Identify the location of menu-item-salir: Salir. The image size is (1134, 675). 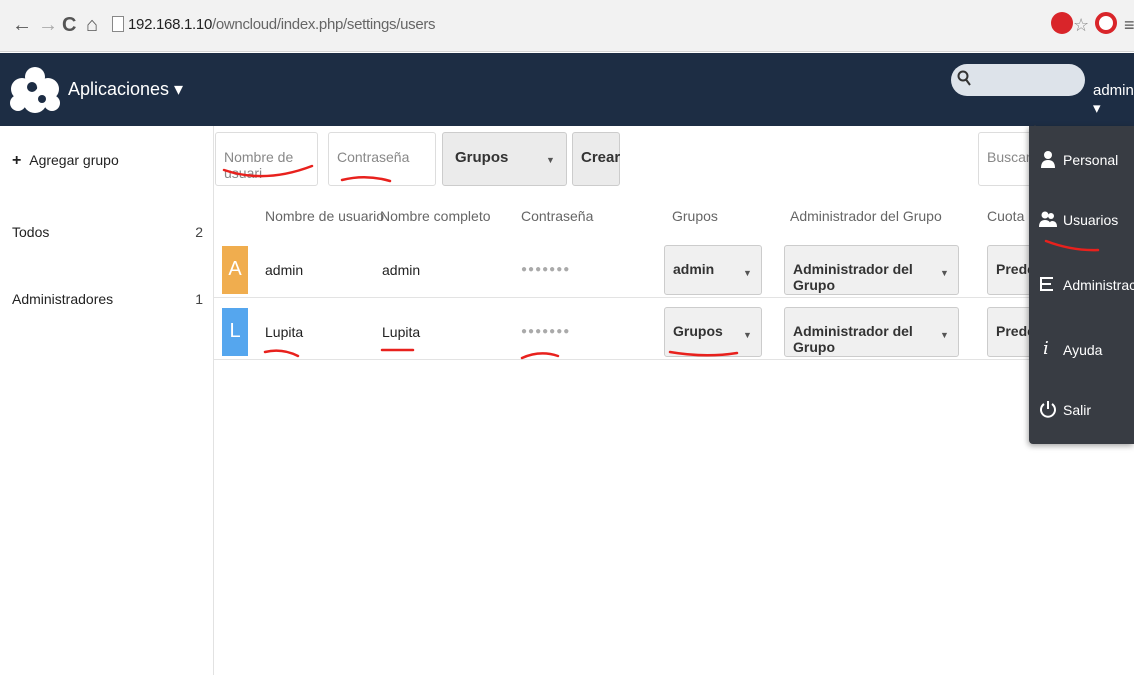
(1086, 411).